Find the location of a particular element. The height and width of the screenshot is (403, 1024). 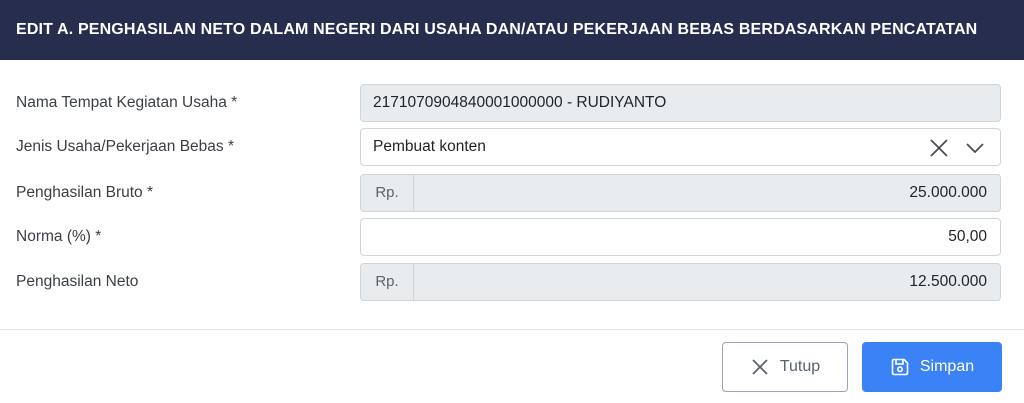

footer-divider is located at coordinates (512, 329).